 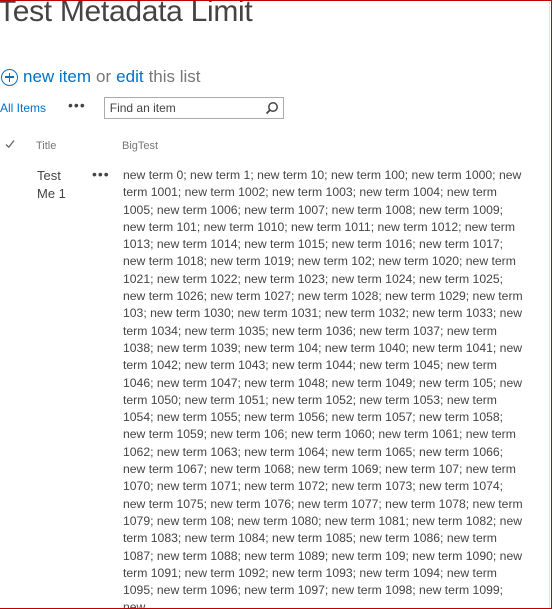 What do you see at coordinates (57, 77) in the screenshot?
I see `new-item-link: new item` at bounding box center [57, 77].